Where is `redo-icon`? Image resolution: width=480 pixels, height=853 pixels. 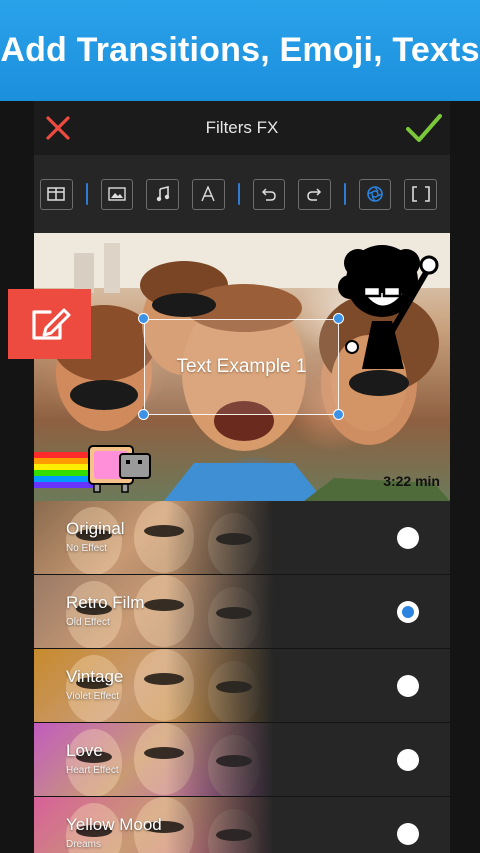 redo-icon is located at coordinates (314, 194).